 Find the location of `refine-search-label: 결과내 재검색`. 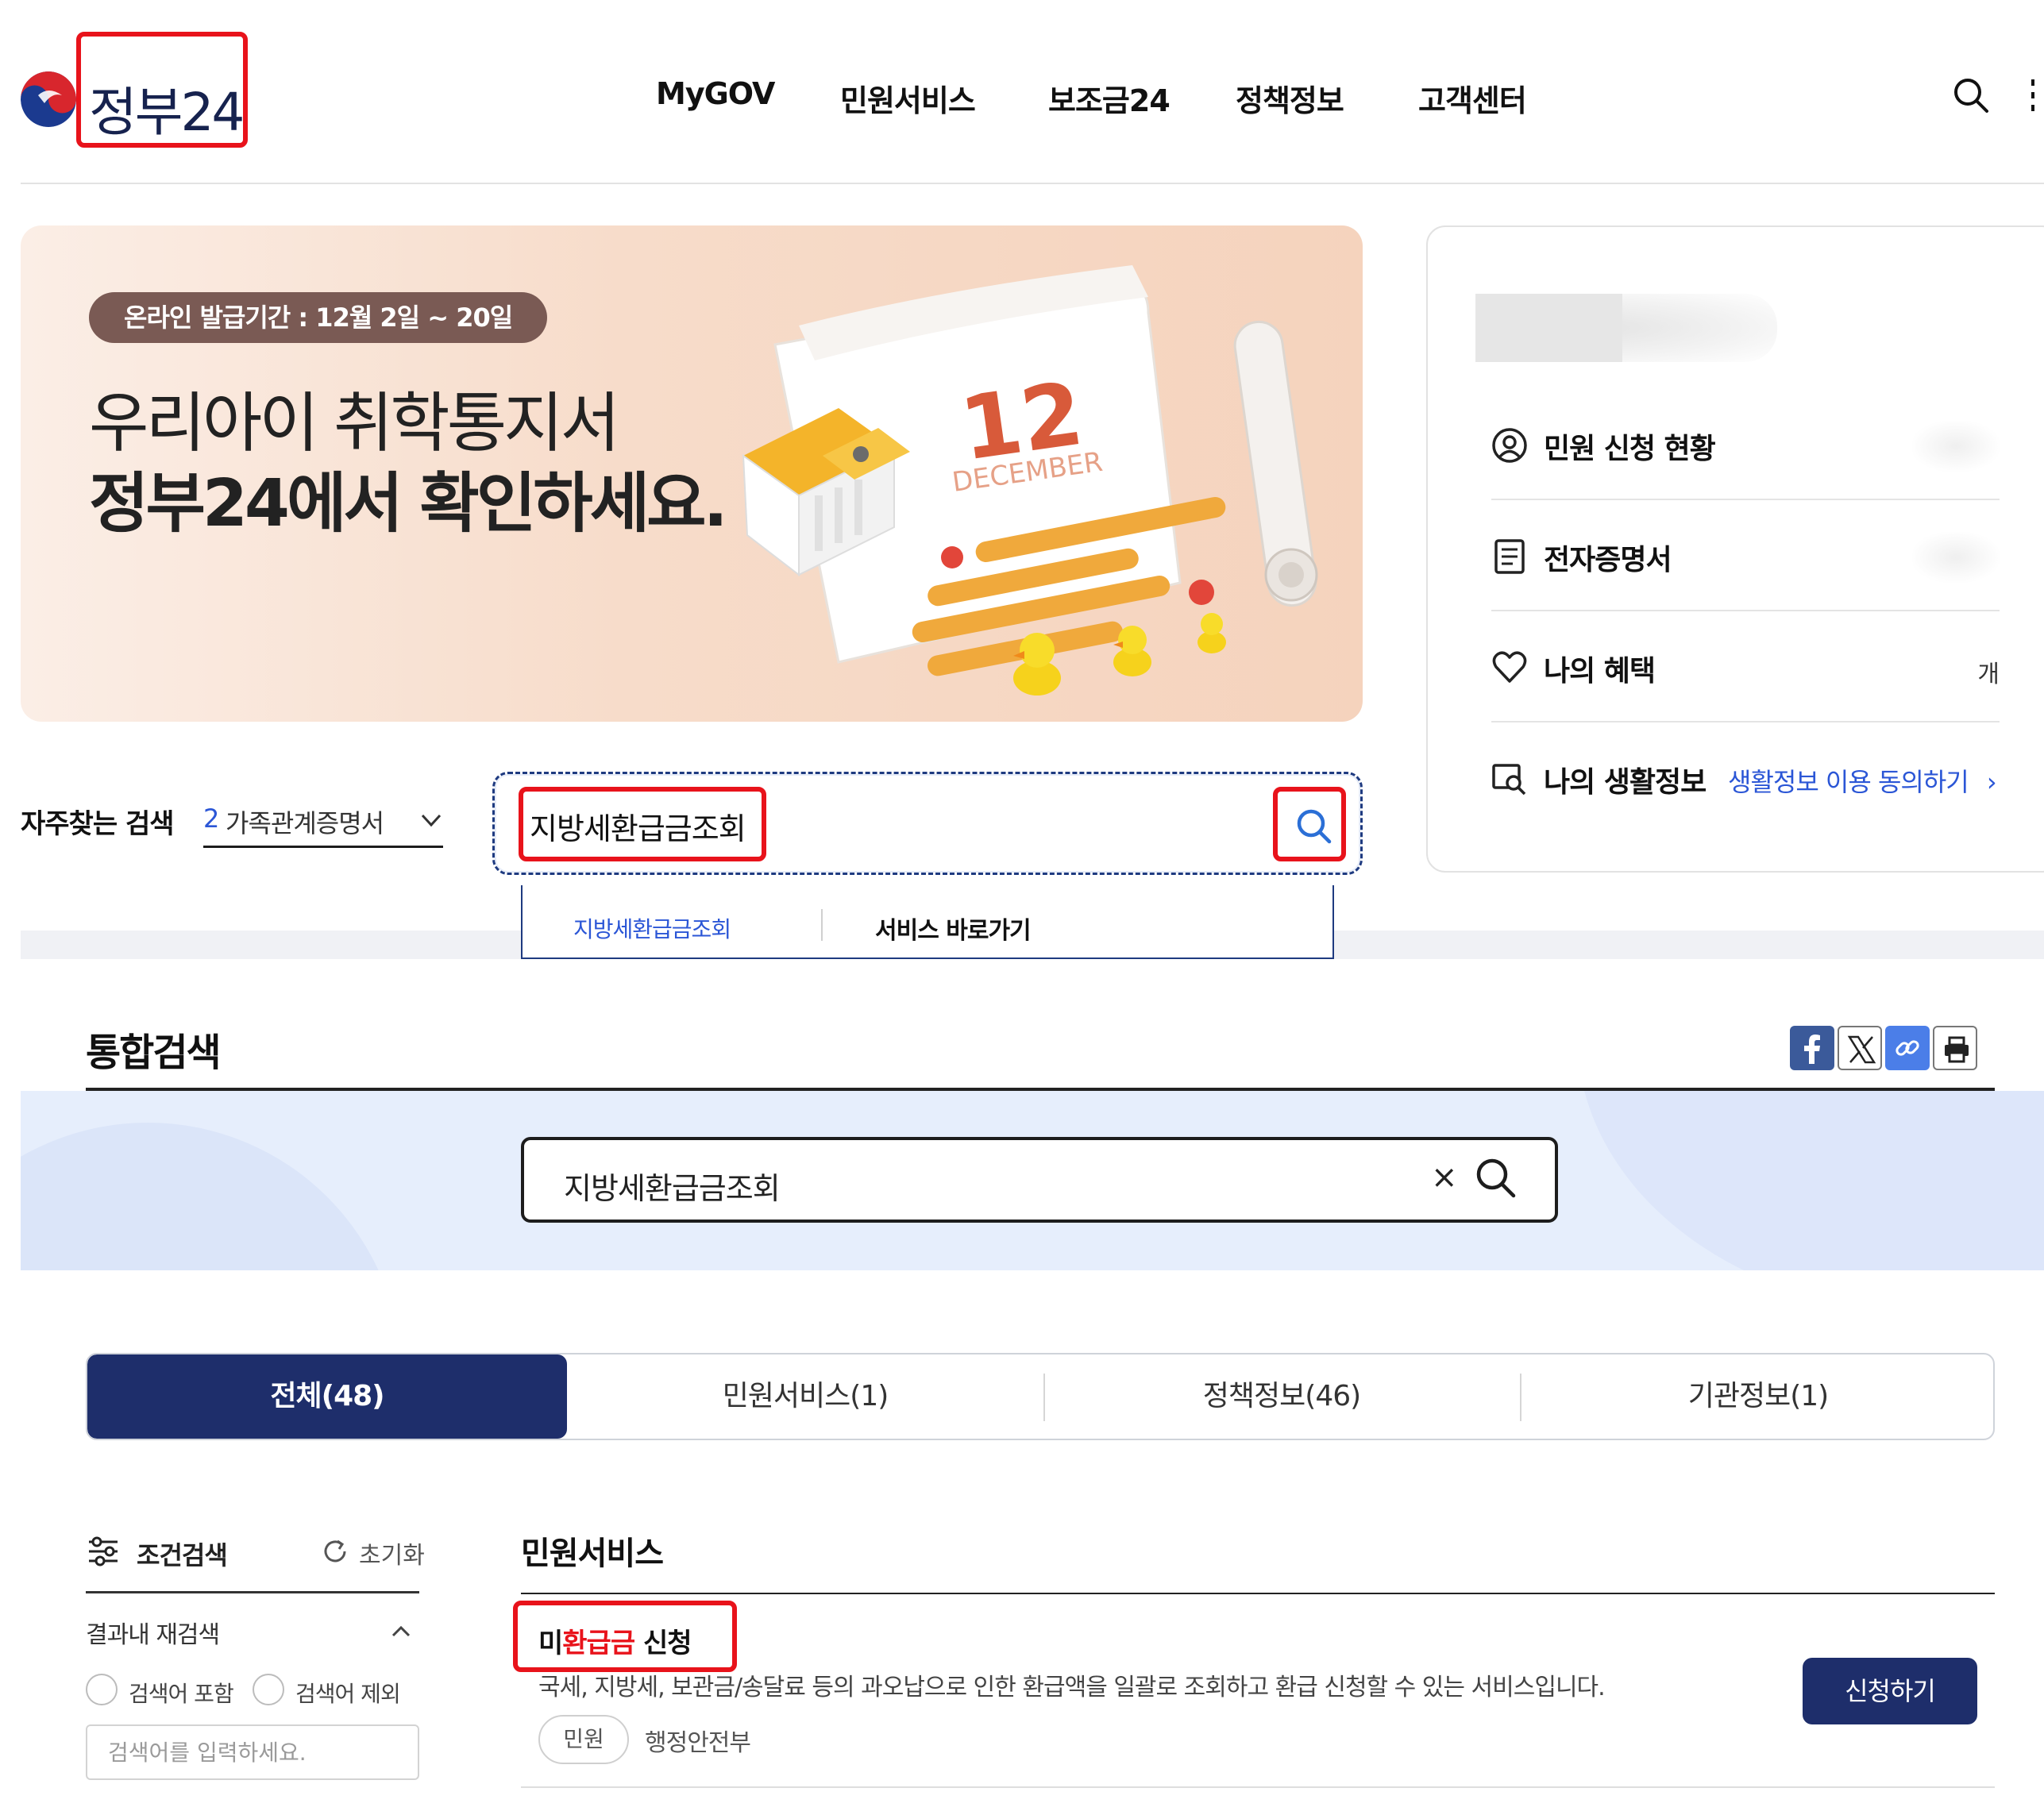

refine-search-label: 결과내 재검색 is located at coordinates (153, 1635).